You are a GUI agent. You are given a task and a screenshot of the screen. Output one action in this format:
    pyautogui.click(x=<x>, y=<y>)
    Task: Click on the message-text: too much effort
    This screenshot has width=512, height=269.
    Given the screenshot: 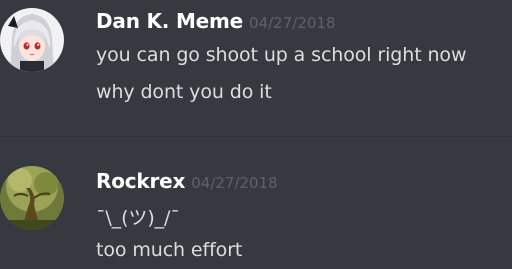 What is the action you would take?
    pyautogui.click(x=169, y=250)
    